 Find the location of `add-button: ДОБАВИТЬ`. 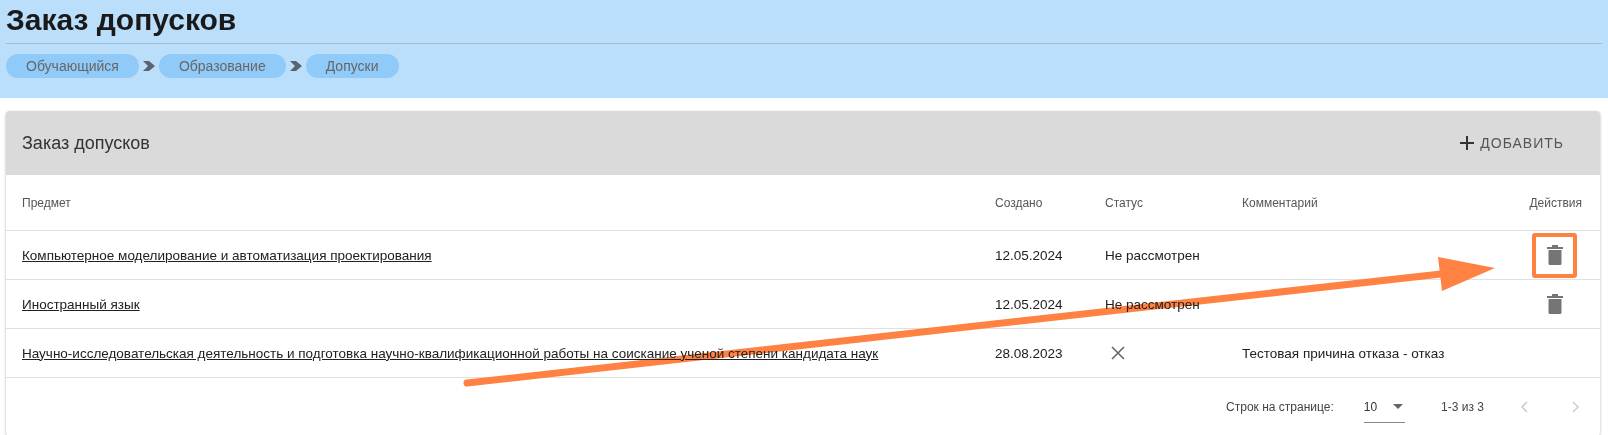

add-button: ДОБАВИТЬ is located at coordinates (1512, 143).